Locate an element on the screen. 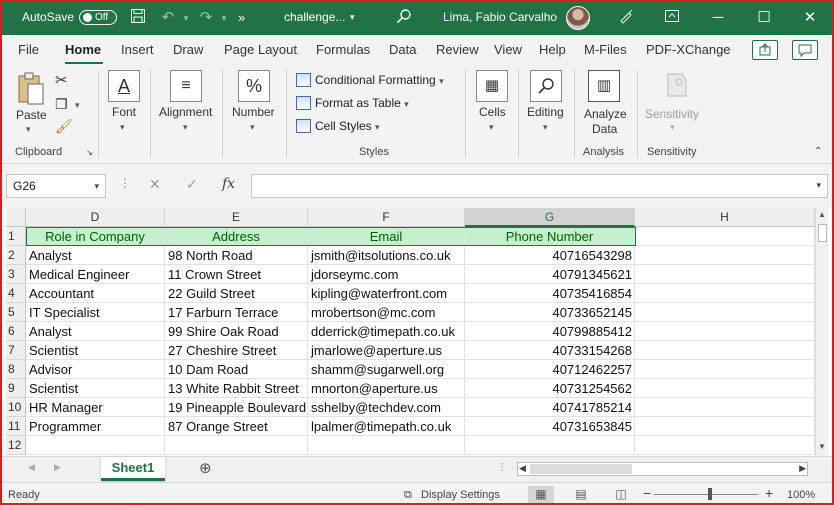 The height and width of the screenshot is (505, 834). row-header-8: 8 is located at coordinates (16, 369).